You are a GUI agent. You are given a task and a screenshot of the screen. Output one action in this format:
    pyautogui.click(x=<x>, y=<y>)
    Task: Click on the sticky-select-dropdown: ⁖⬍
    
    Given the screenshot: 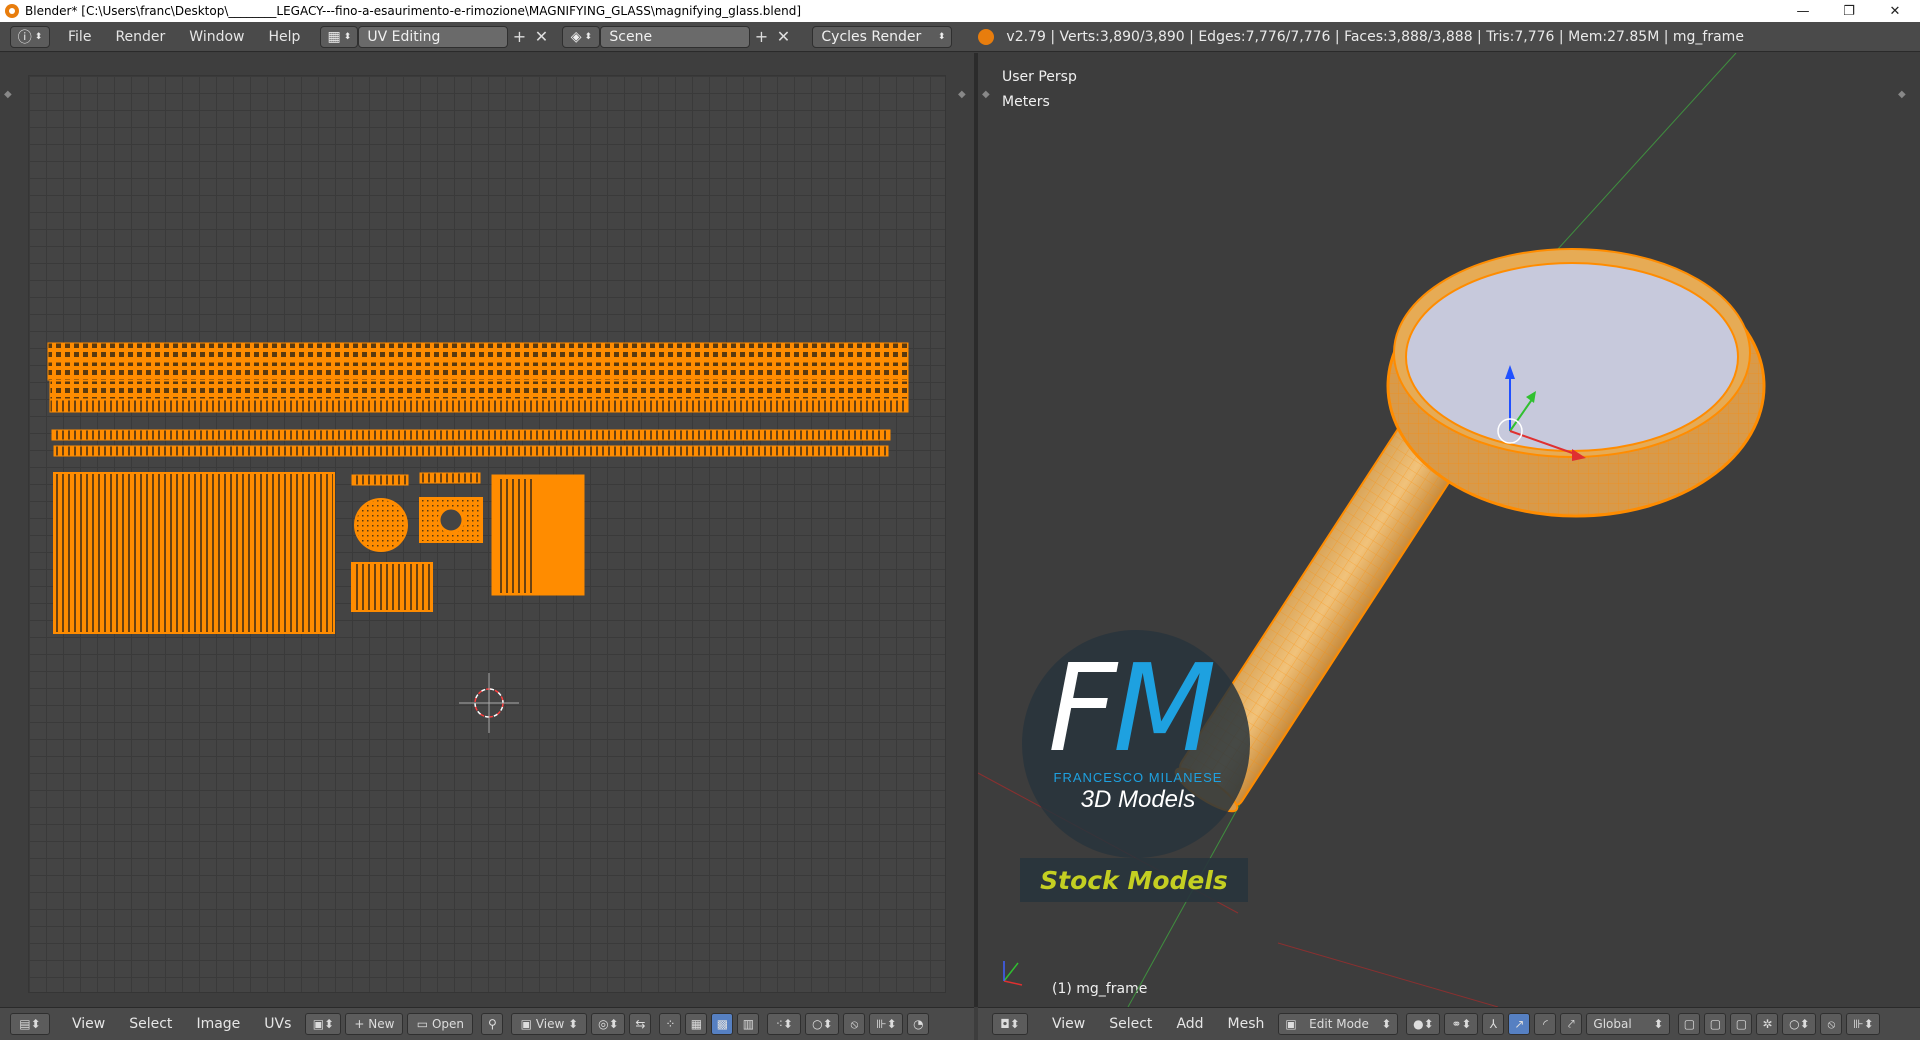 What is the action you would take?
    pyautogui.click(x=784, y=1024)
    